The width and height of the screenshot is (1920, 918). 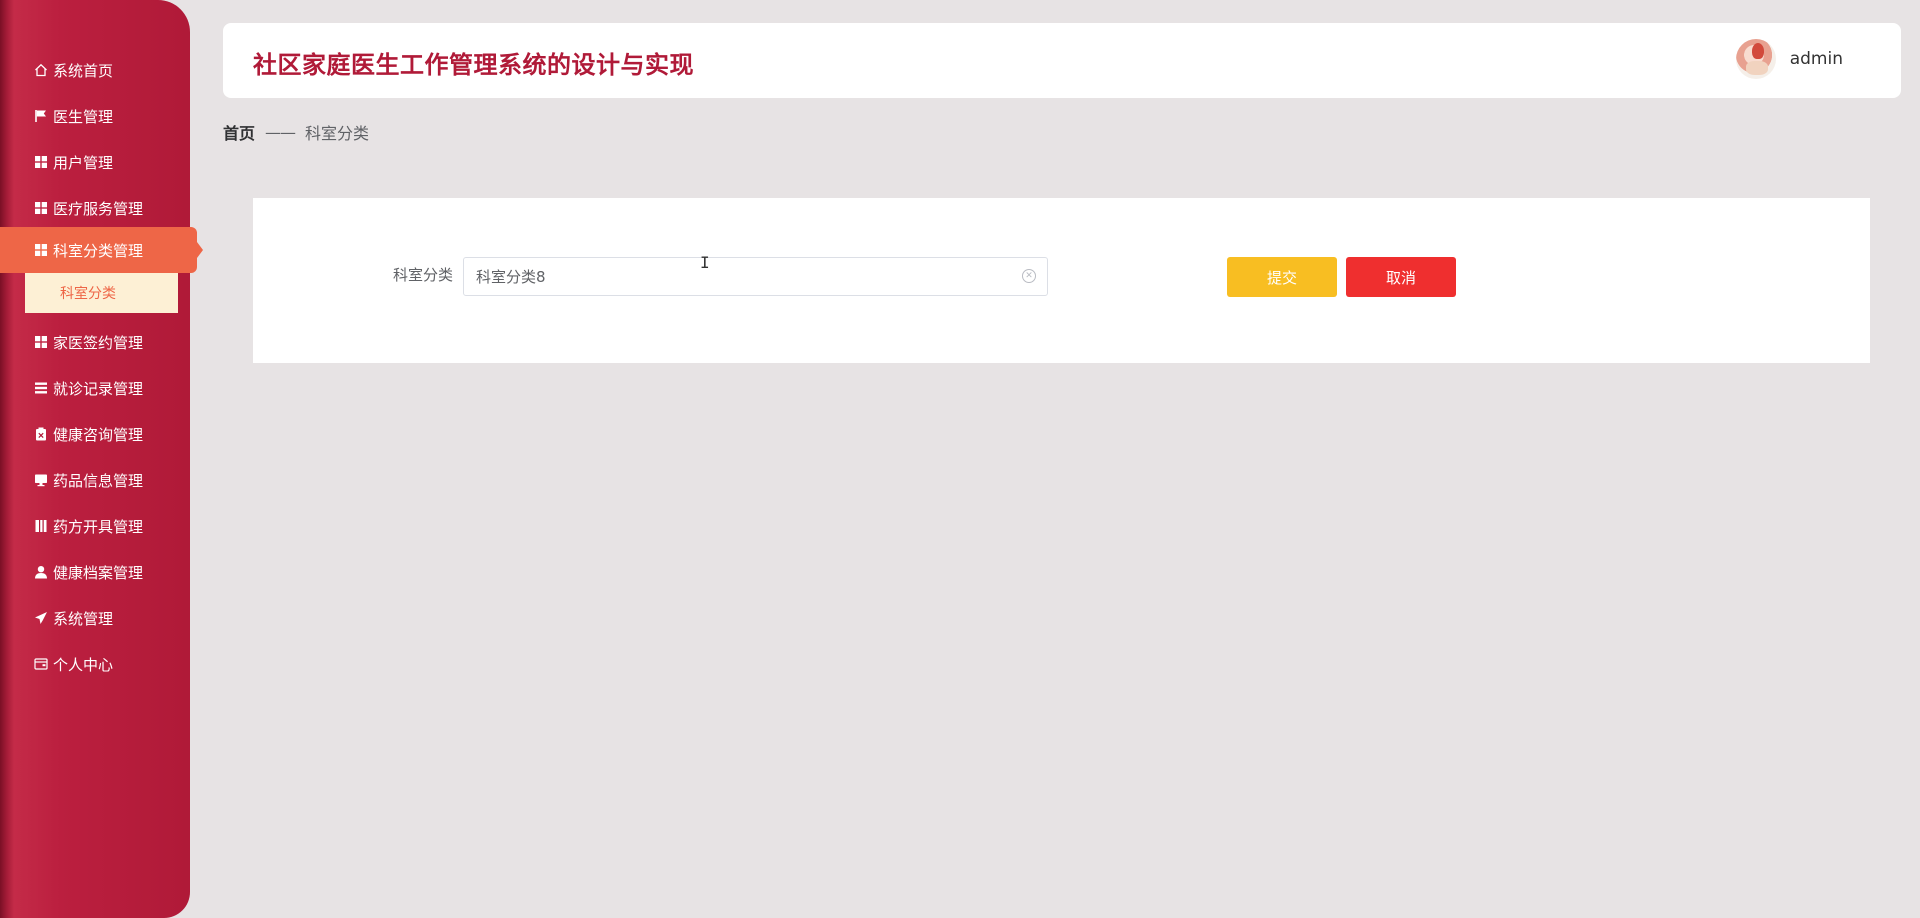 What do you see at coordinates (41, 618) in the screenshot?
I see `send-icon` at bounding box center [41, 618].